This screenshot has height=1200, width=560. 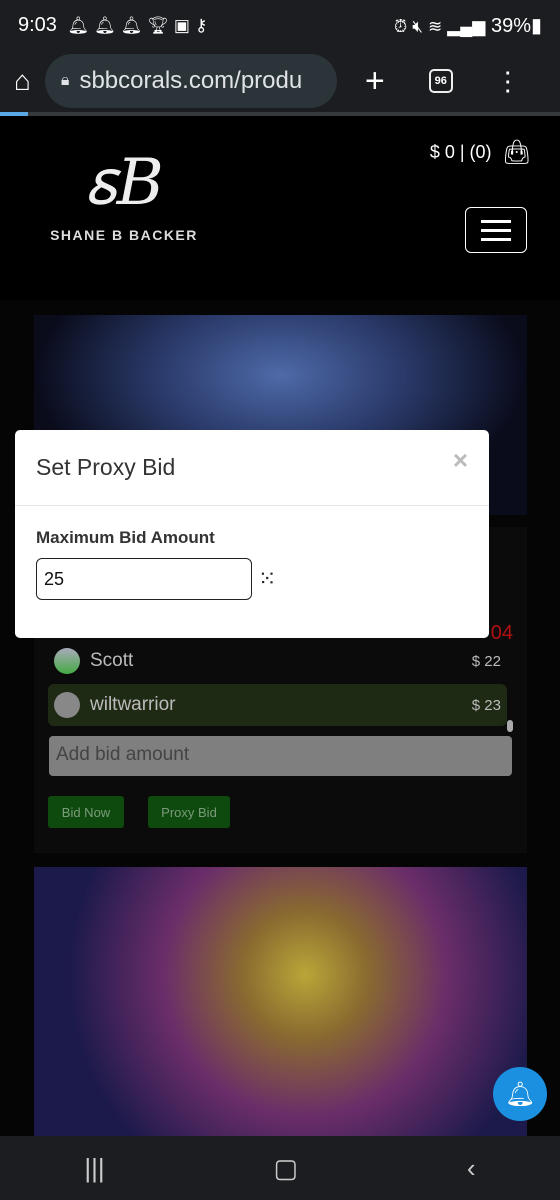 I want to click on clock: 9:03, so click(x=37, y=24).